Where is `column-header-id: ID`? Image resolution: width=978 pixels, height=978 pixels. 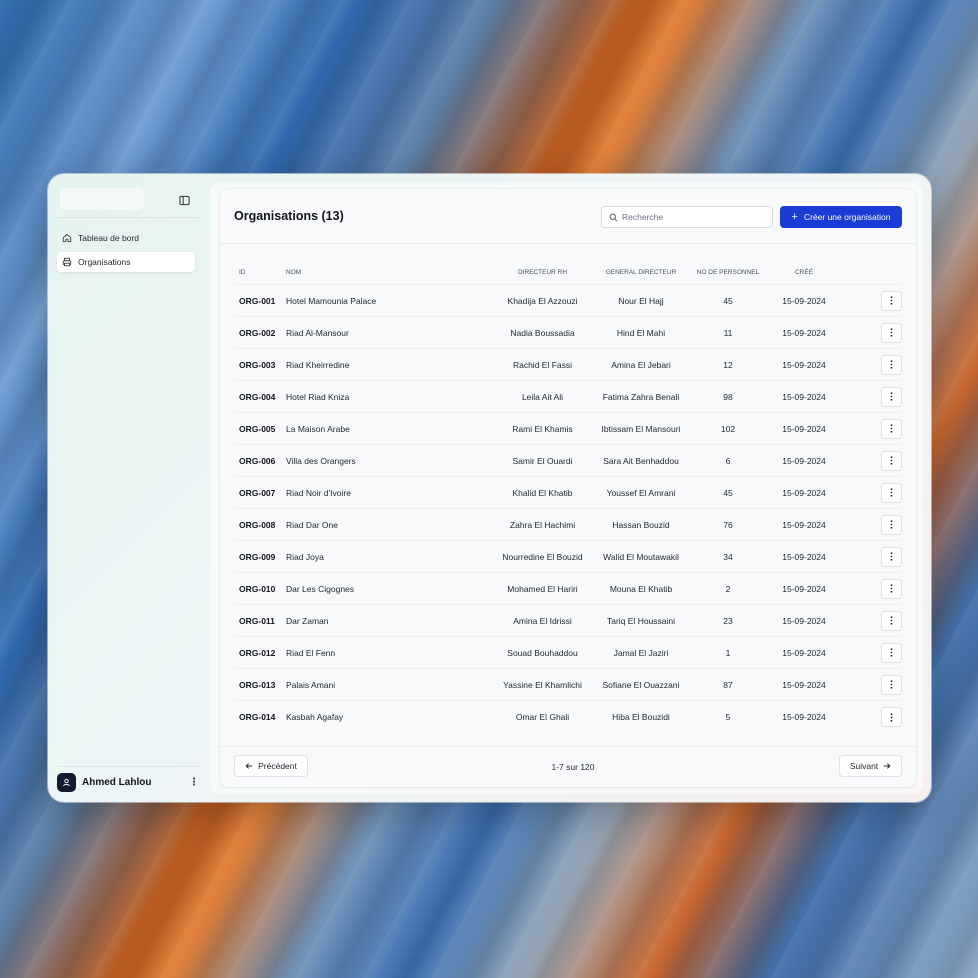
column-header-id: ID is located at coordinates (260, 272).